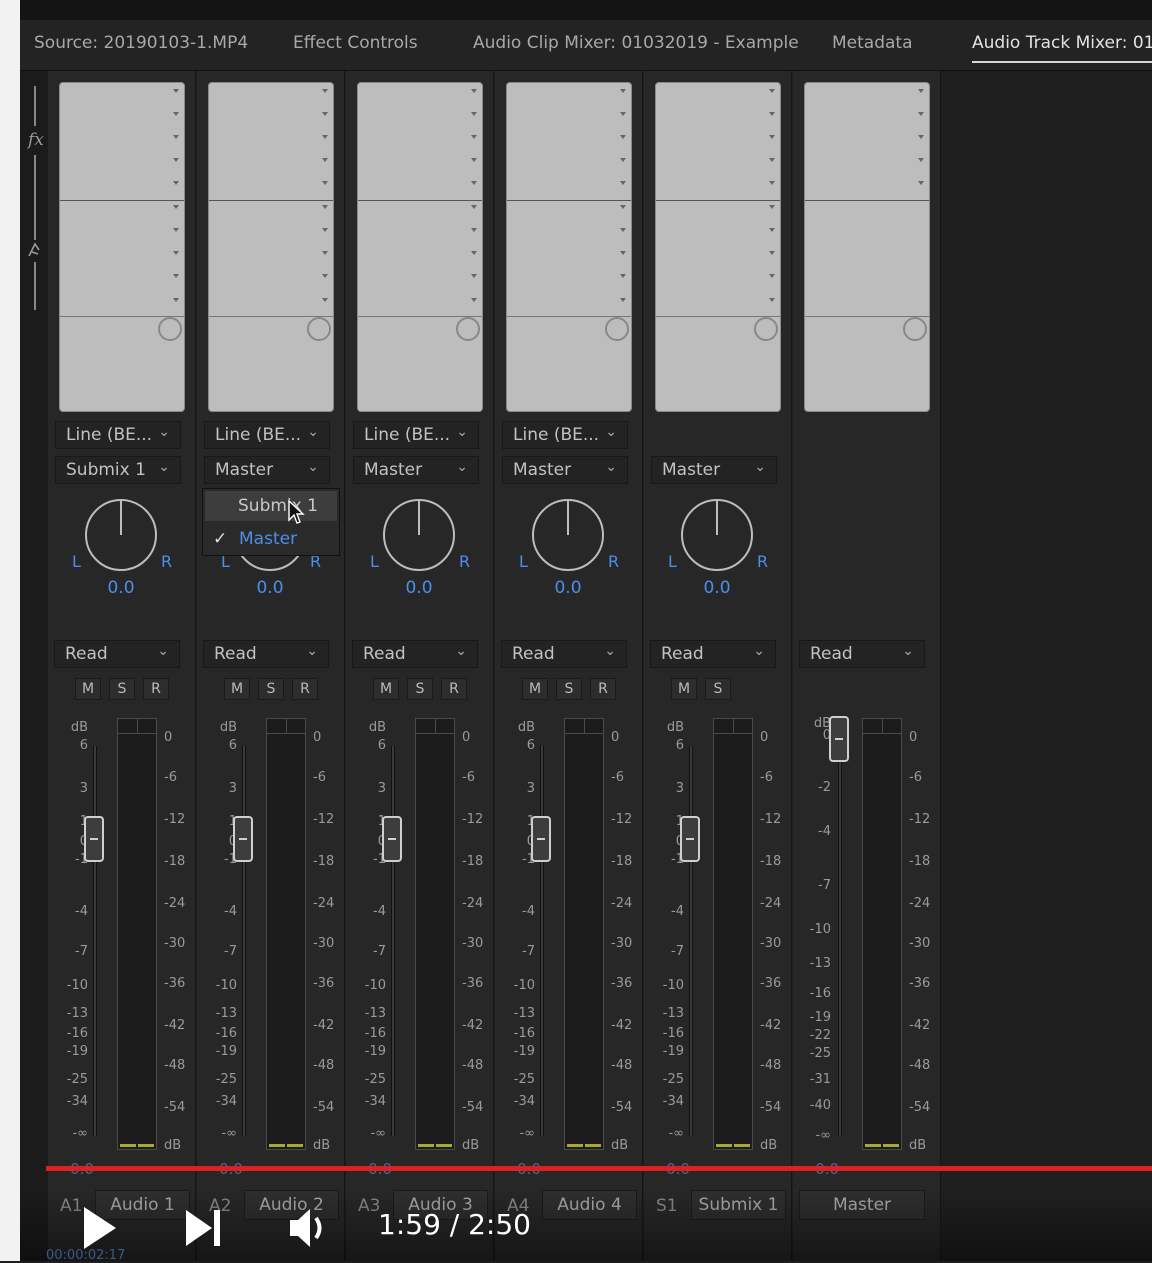 The width and height of the screenshot is (1152, 1263). I want to click on menu-item-submix-1: Submix 1, so click(271, 506).